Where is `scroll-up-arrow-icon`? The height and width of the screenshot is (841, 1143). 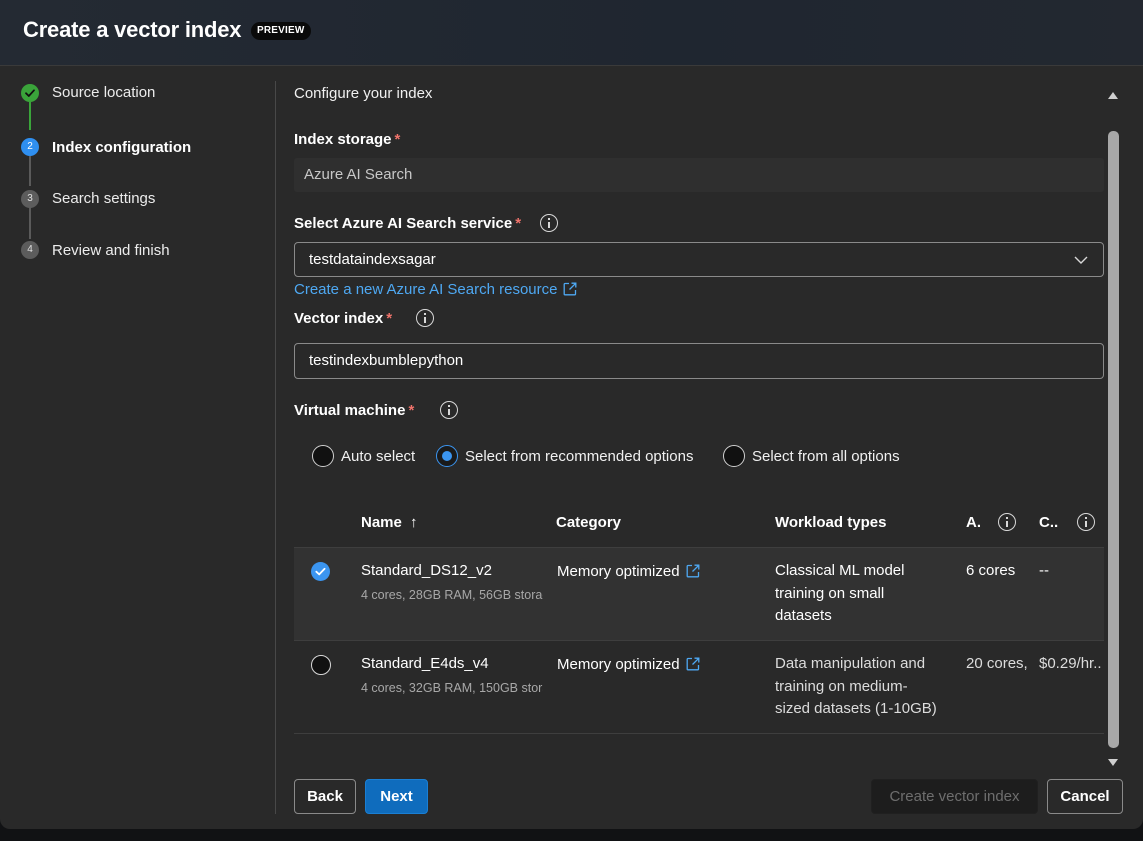
scroll-up-arrow-icon is located at coordinates (1113, 95).